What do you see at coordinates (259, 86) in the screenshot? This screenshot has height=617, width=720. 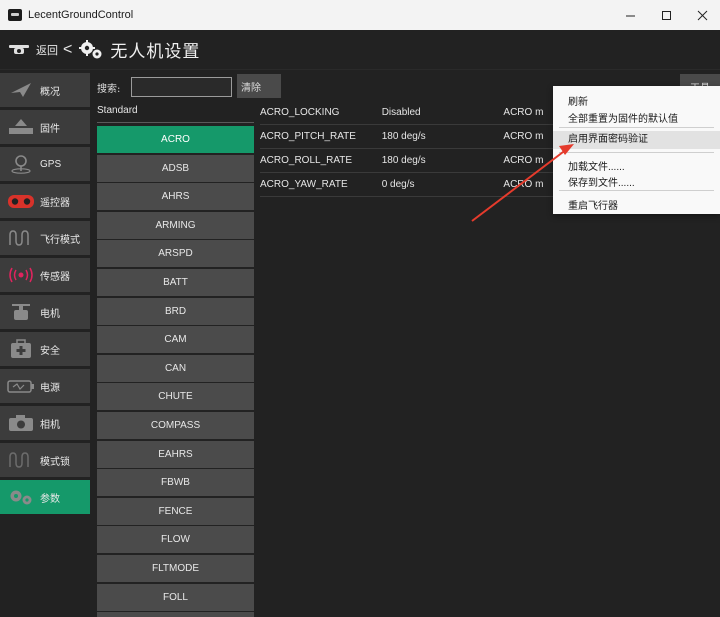 I see `clear-button: 清除` at bounding box center [259, 86].